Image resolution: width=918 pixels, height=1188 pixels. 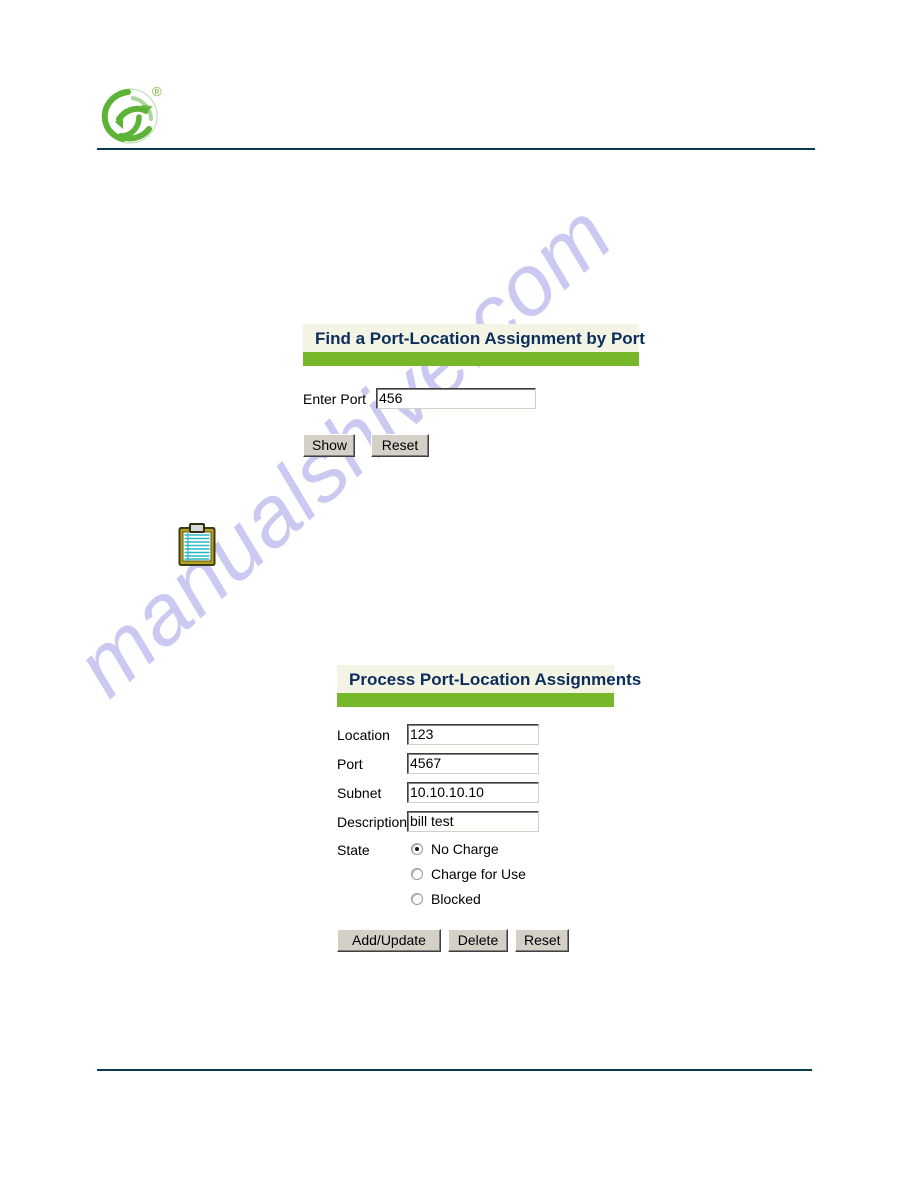 I want to click on description-row: Description bill test, so click(x=487, y=821).